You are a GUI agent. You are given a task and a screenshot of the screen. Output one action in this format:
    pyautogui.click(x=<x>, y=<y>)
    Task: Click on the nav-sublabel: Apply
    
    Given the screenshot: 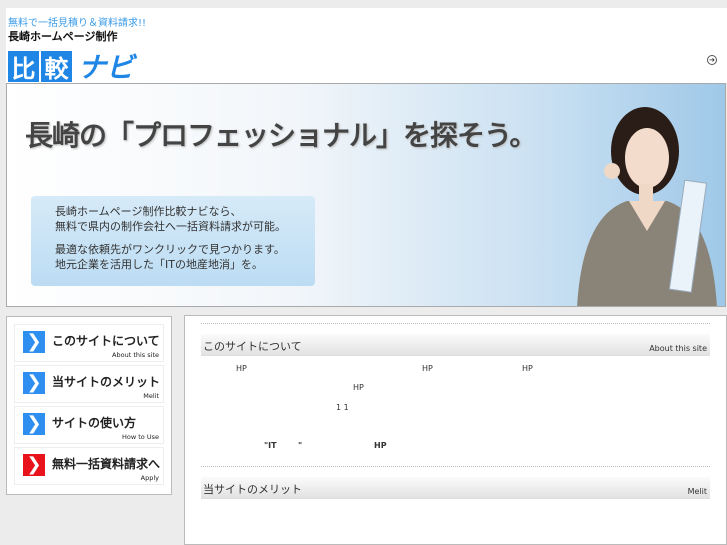 What is the action you would take?
    pyautogui.click(x=149, y=478)
    